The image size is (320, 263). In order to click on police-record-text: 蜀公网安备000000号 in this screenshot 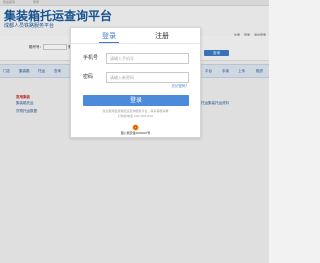, I will do `click(135, 133)`.